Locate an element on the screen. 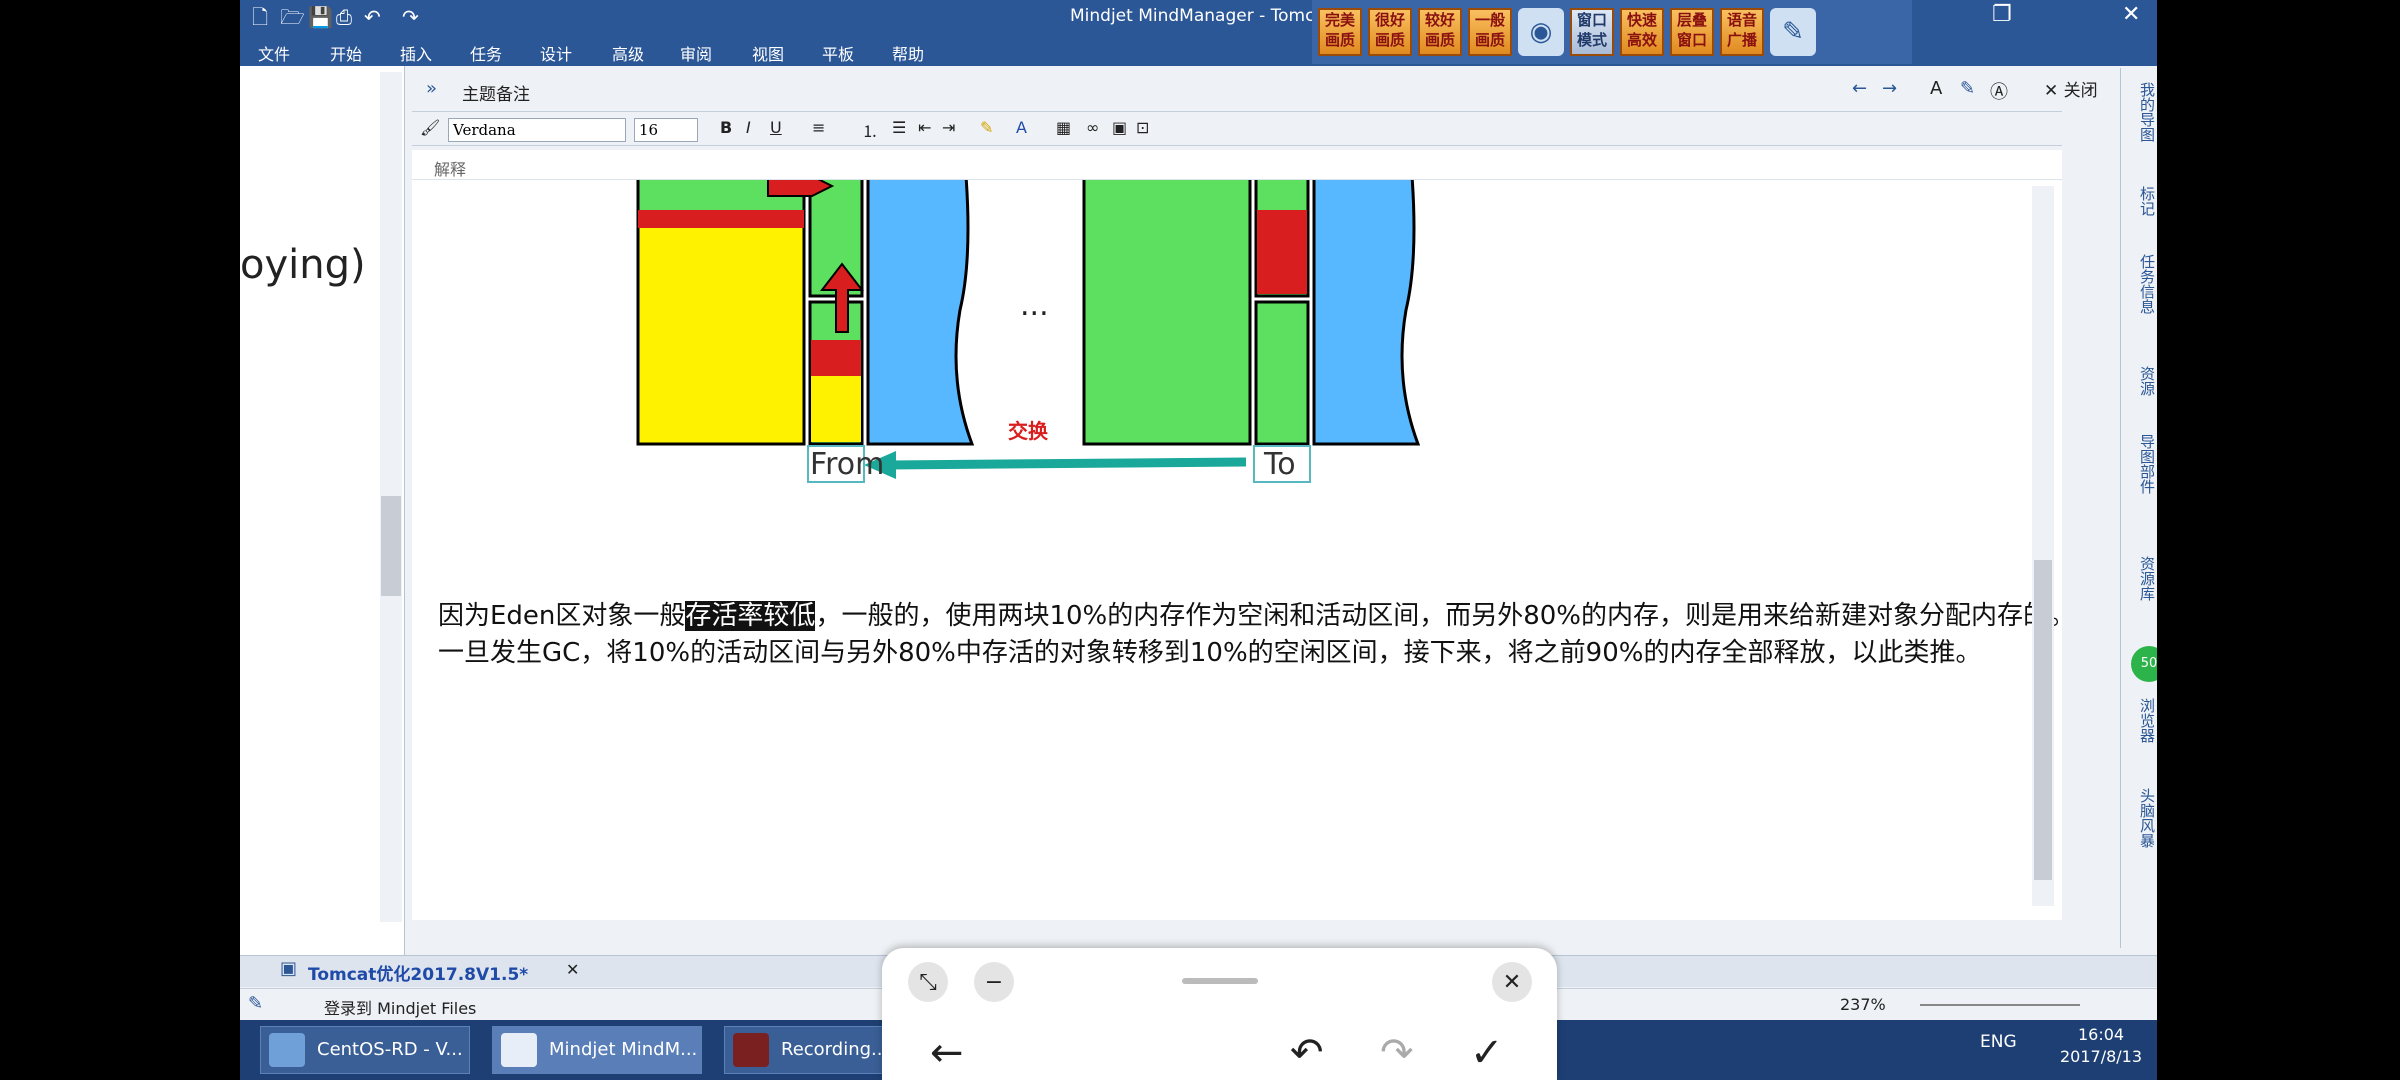 The image size is (2400, 1080). text-mode-icon: A is located at coordinates (1936, 88).